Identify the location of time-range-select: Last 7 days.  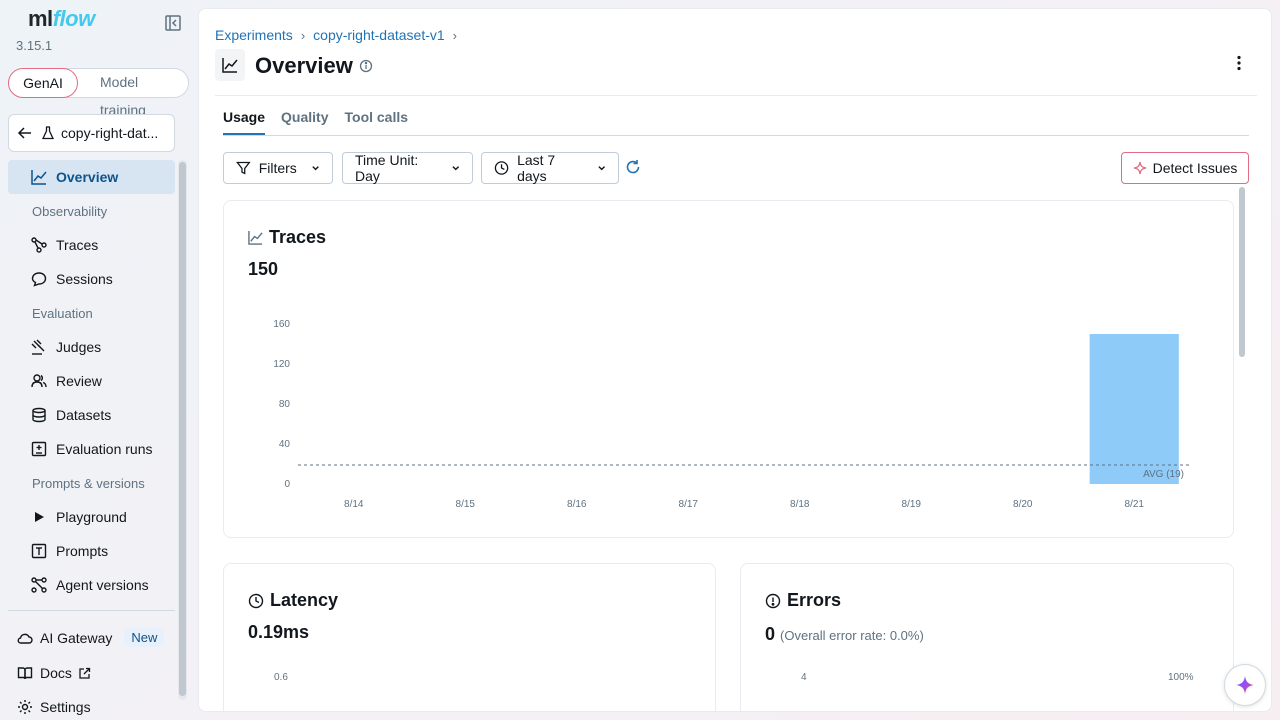
(550, 168).